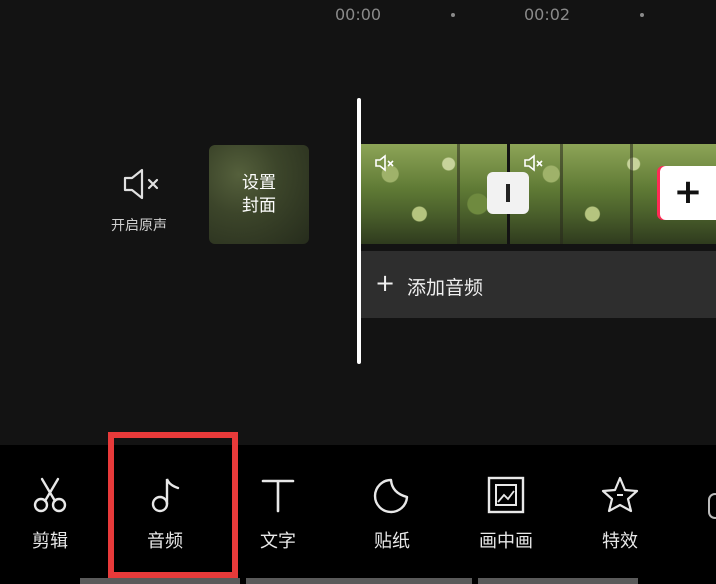  What do you see at coordinates (139, 226) in the screenshot?
I see `original-sound-label: 开启原声` at bounding box center [139, 226].